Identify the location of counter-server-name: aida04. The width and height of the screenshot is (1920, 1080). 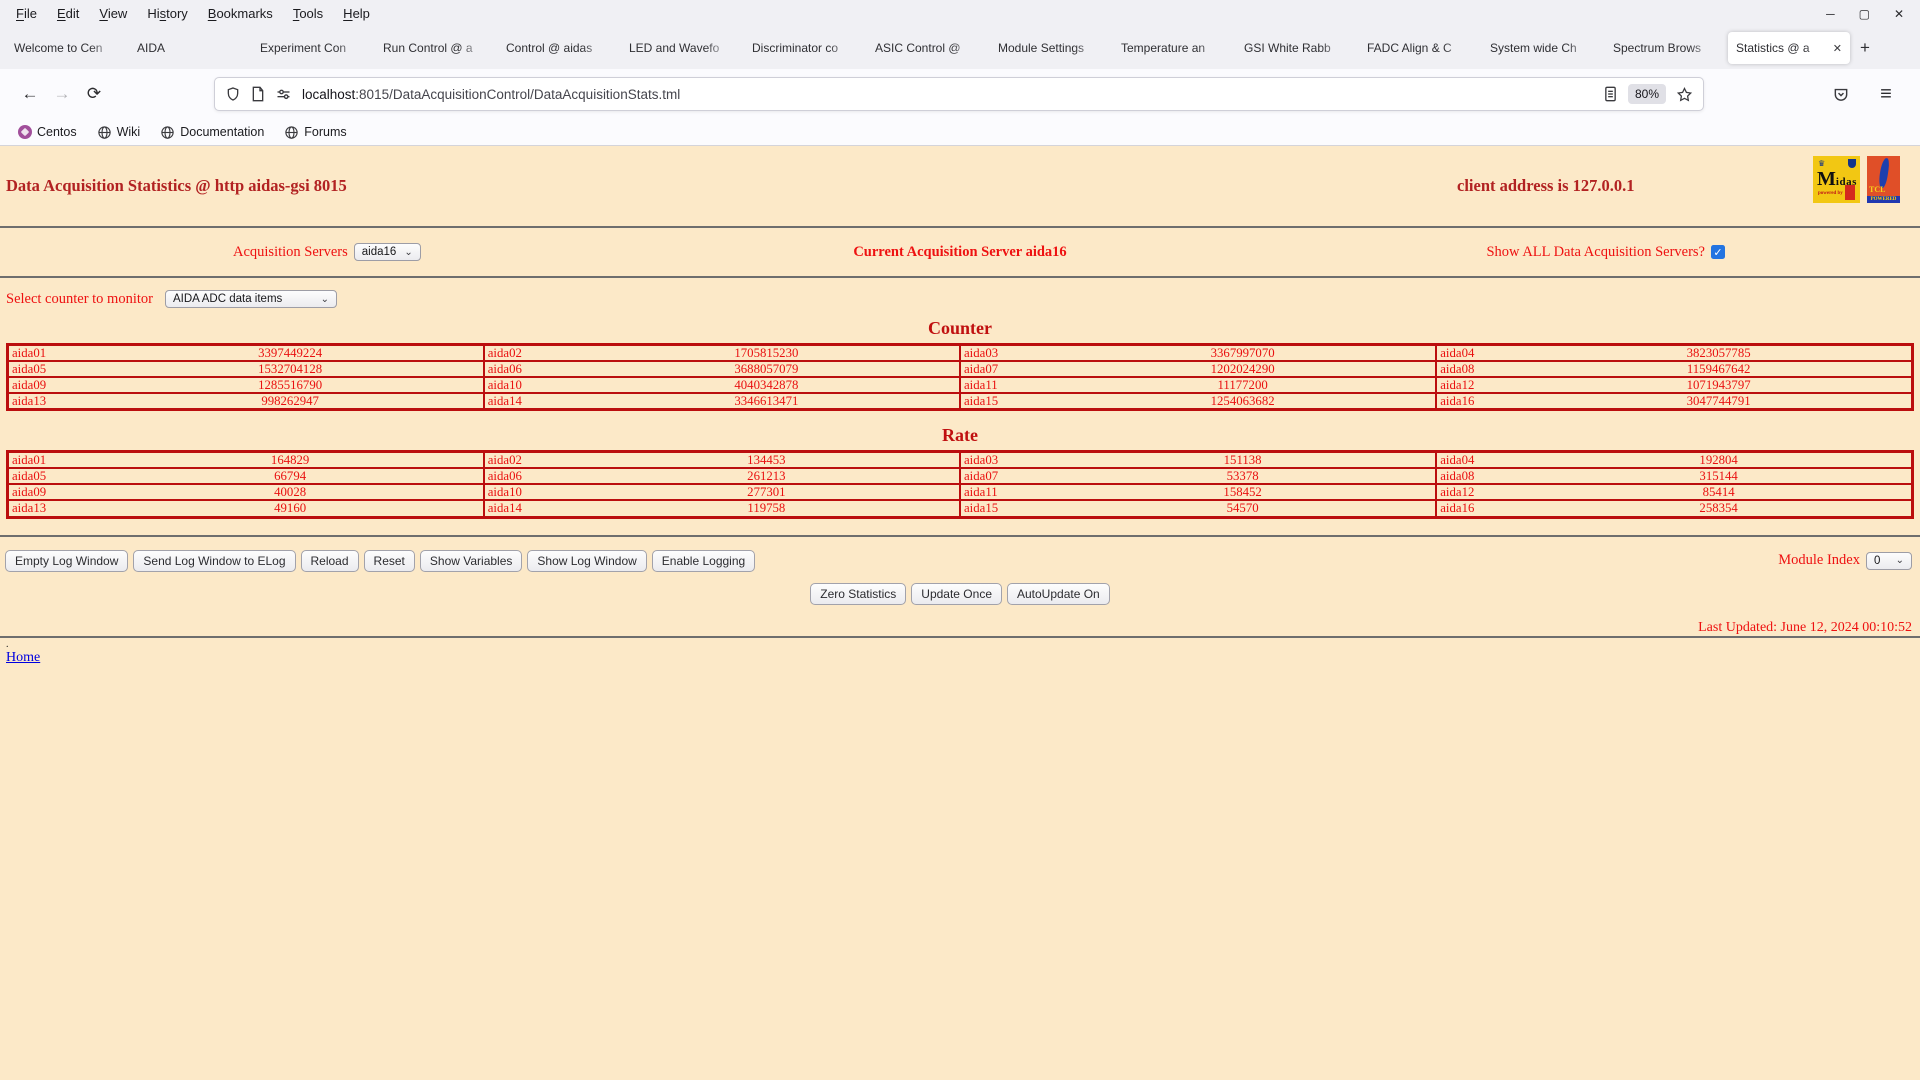
(1481, 353).